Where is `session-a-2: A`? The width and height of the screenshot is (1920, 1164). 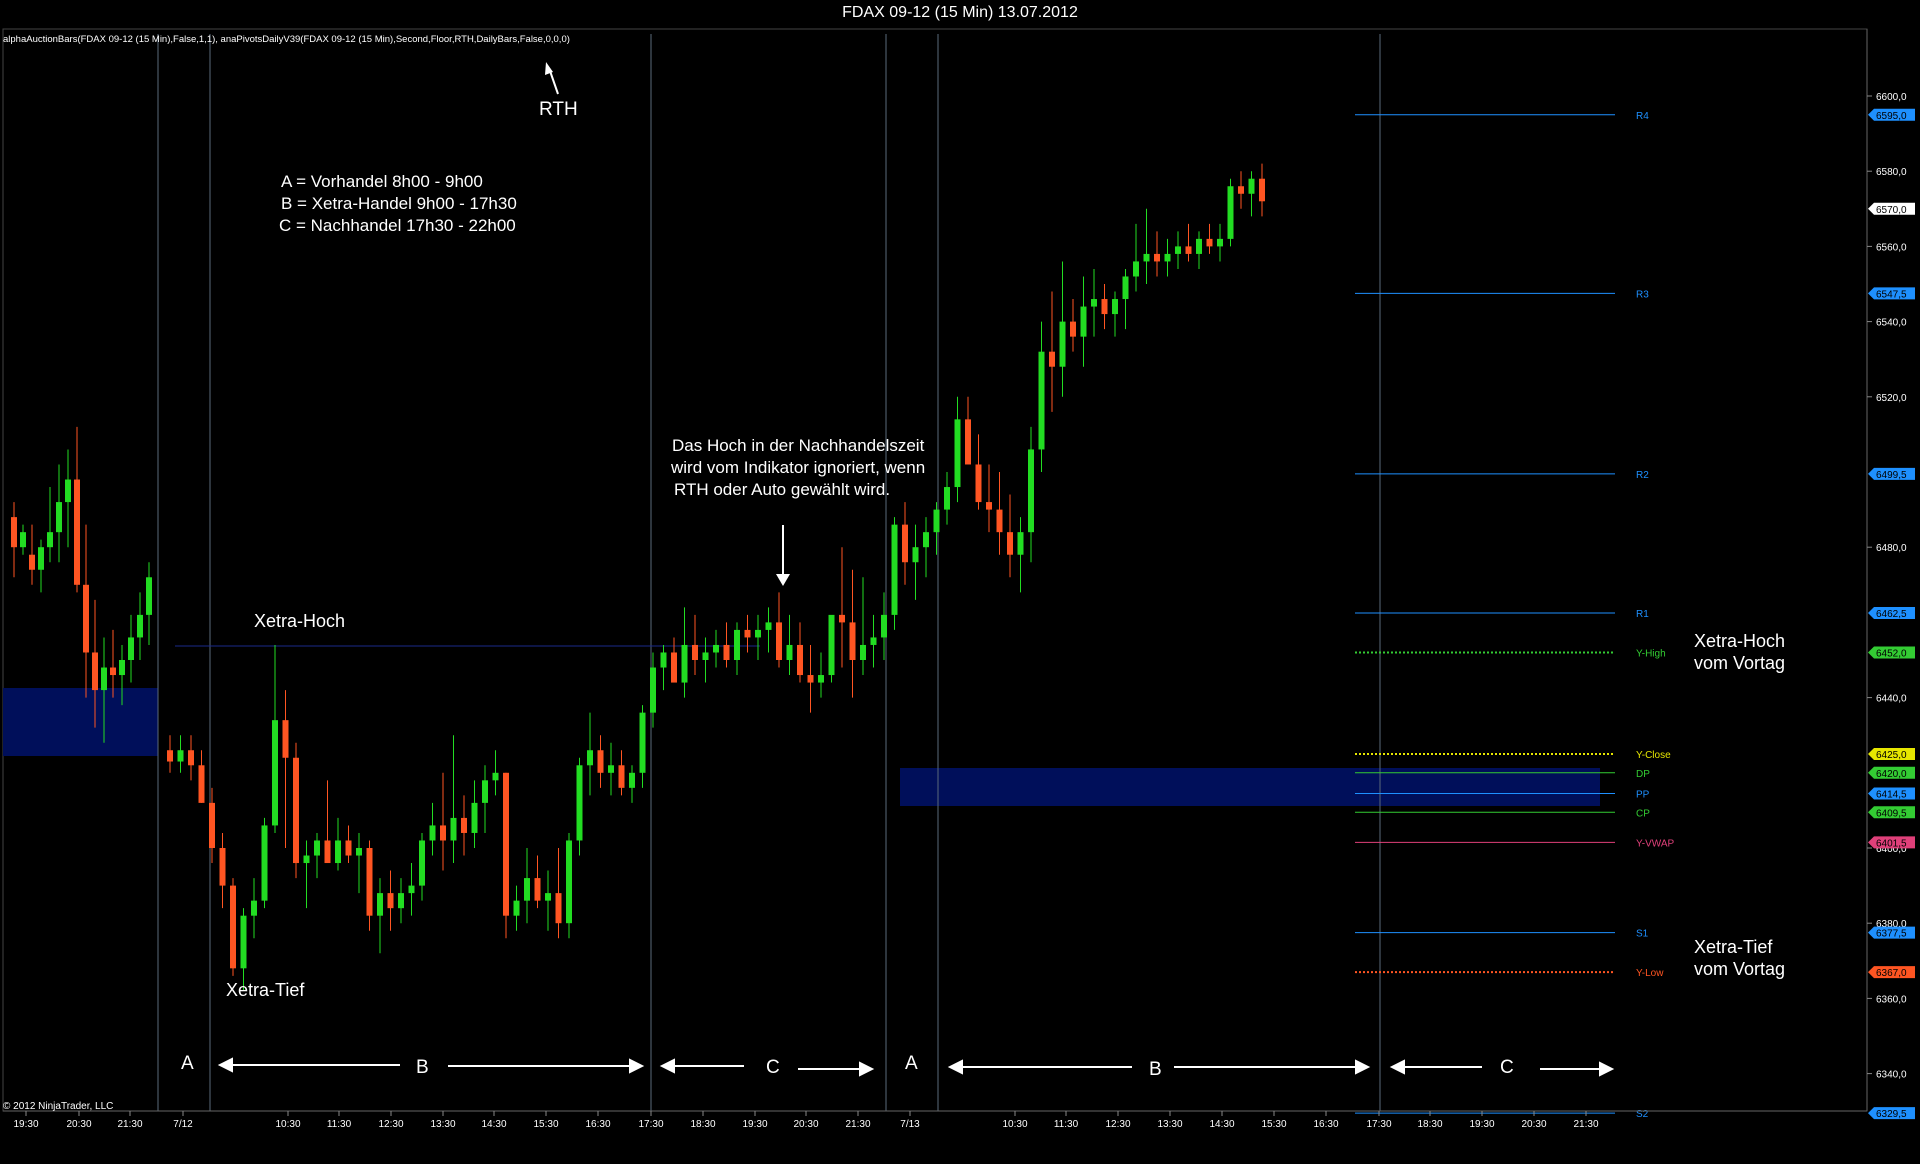 session-a-2: A is located at coordinates (911, 1063).